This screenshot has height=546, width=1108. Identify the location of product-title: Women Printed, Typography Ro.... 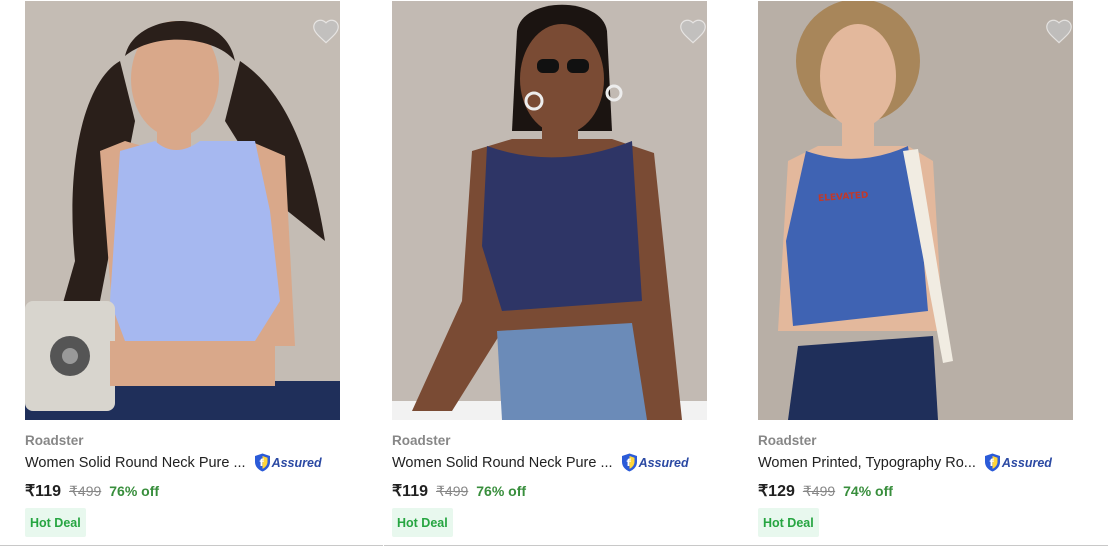
(867, 463).